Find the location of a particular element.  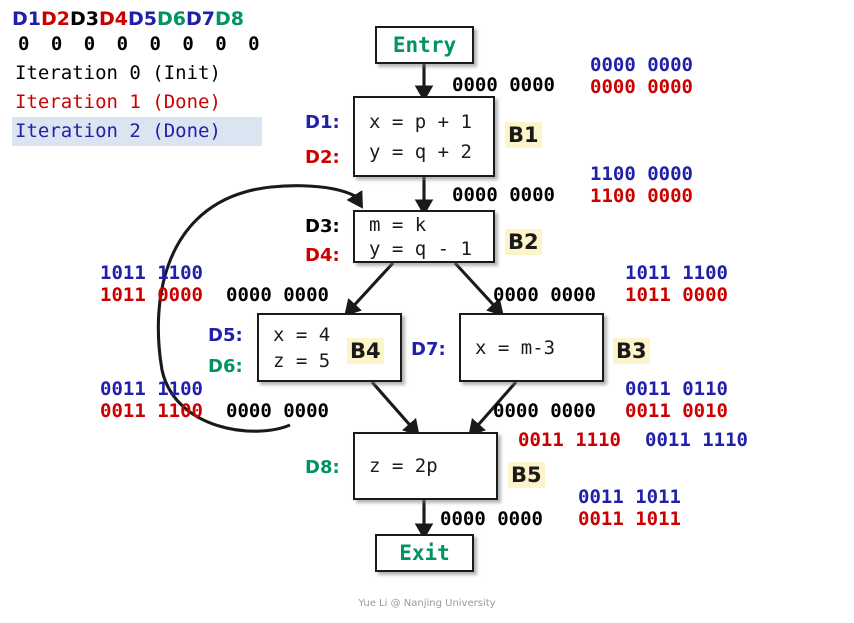

fact-b4-left-blue: 0011 1100 is located at coordinates (151, 389).